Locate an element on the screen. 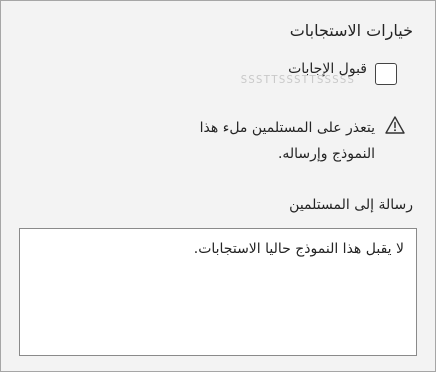 The width and height of the screenshot is (436, 372). section-title: خيارات الاستجابات is located at coordinates (351, 30).